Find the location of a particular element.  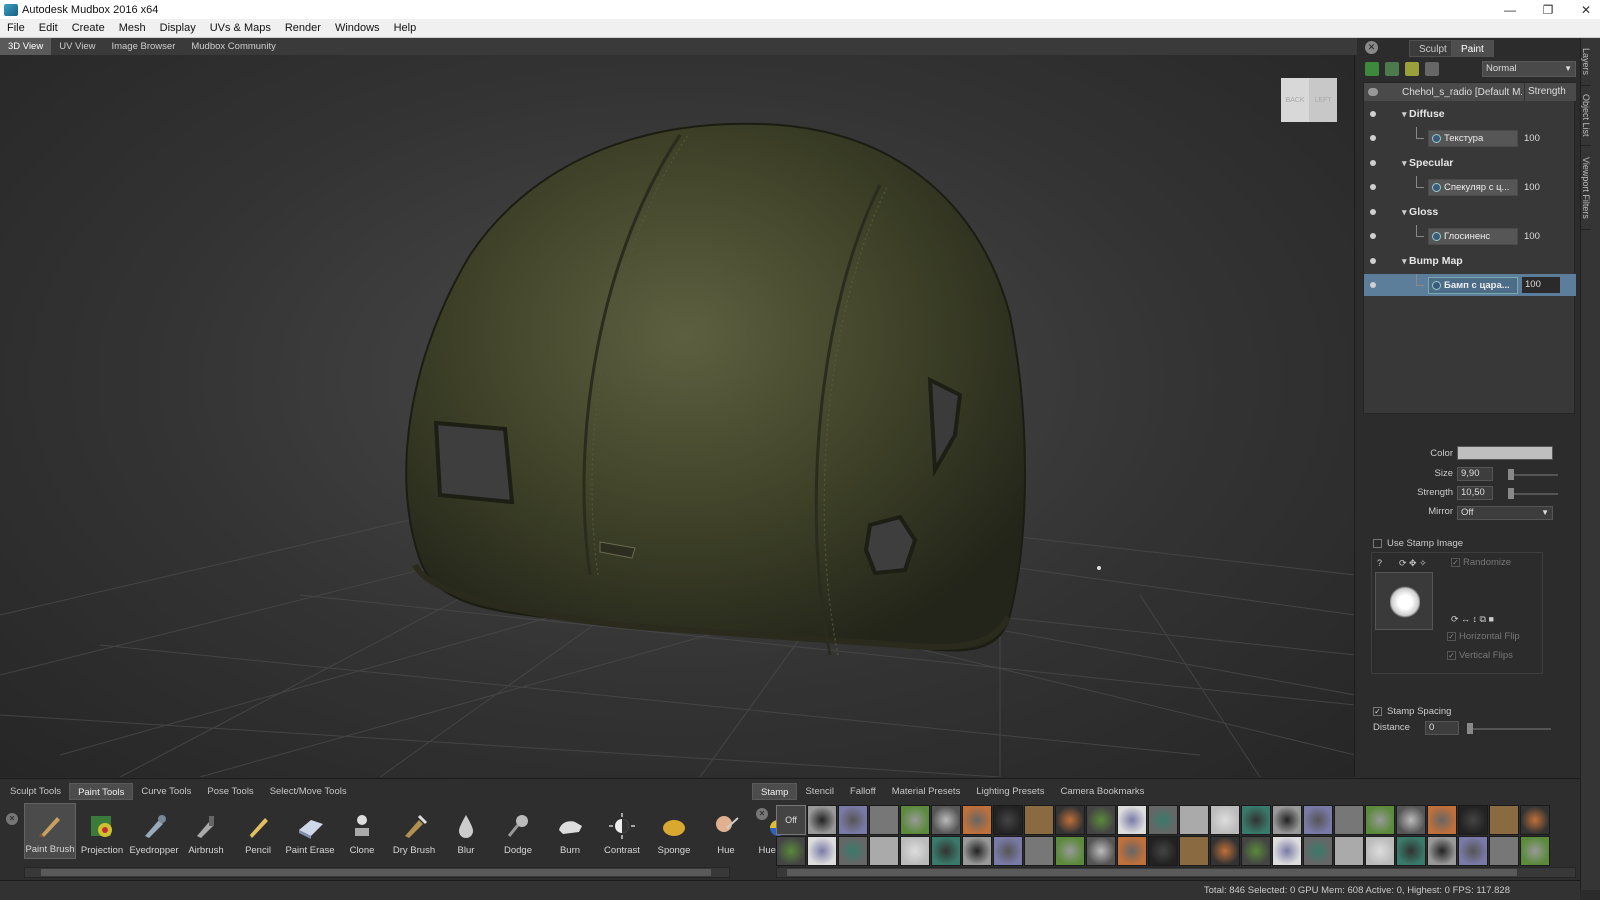

stamp-off: Off is located at coordinates (791, 820).